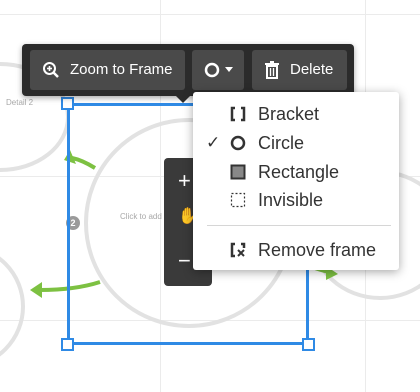 This screenshot has height=392, width=420. I want to click on menu-item-label: Bracket, so click(289, 113).